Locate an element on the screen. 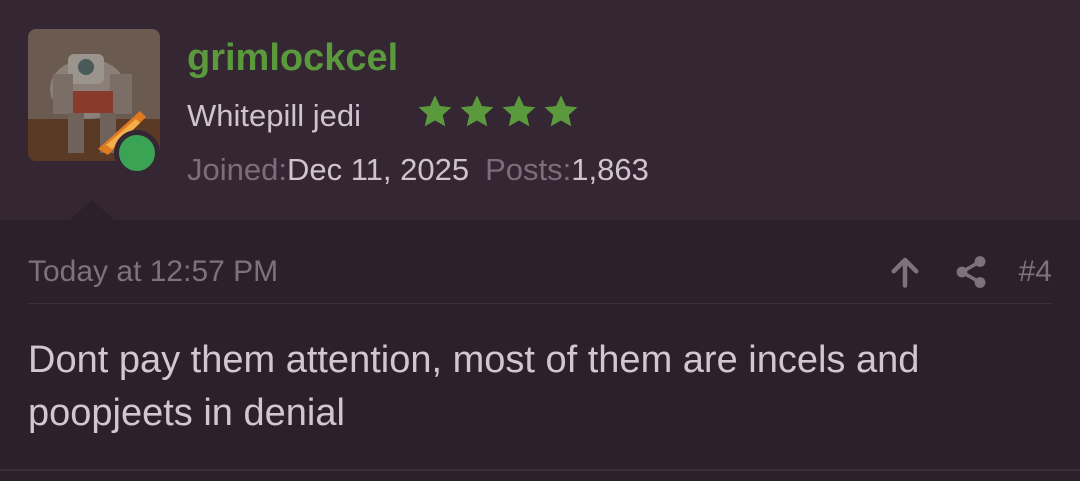 The width and height of the screenshot is (1080, 481). user-stats: Joined:Dec 11, 2025 Posts:1,863 is located at coordinates (418, 170).